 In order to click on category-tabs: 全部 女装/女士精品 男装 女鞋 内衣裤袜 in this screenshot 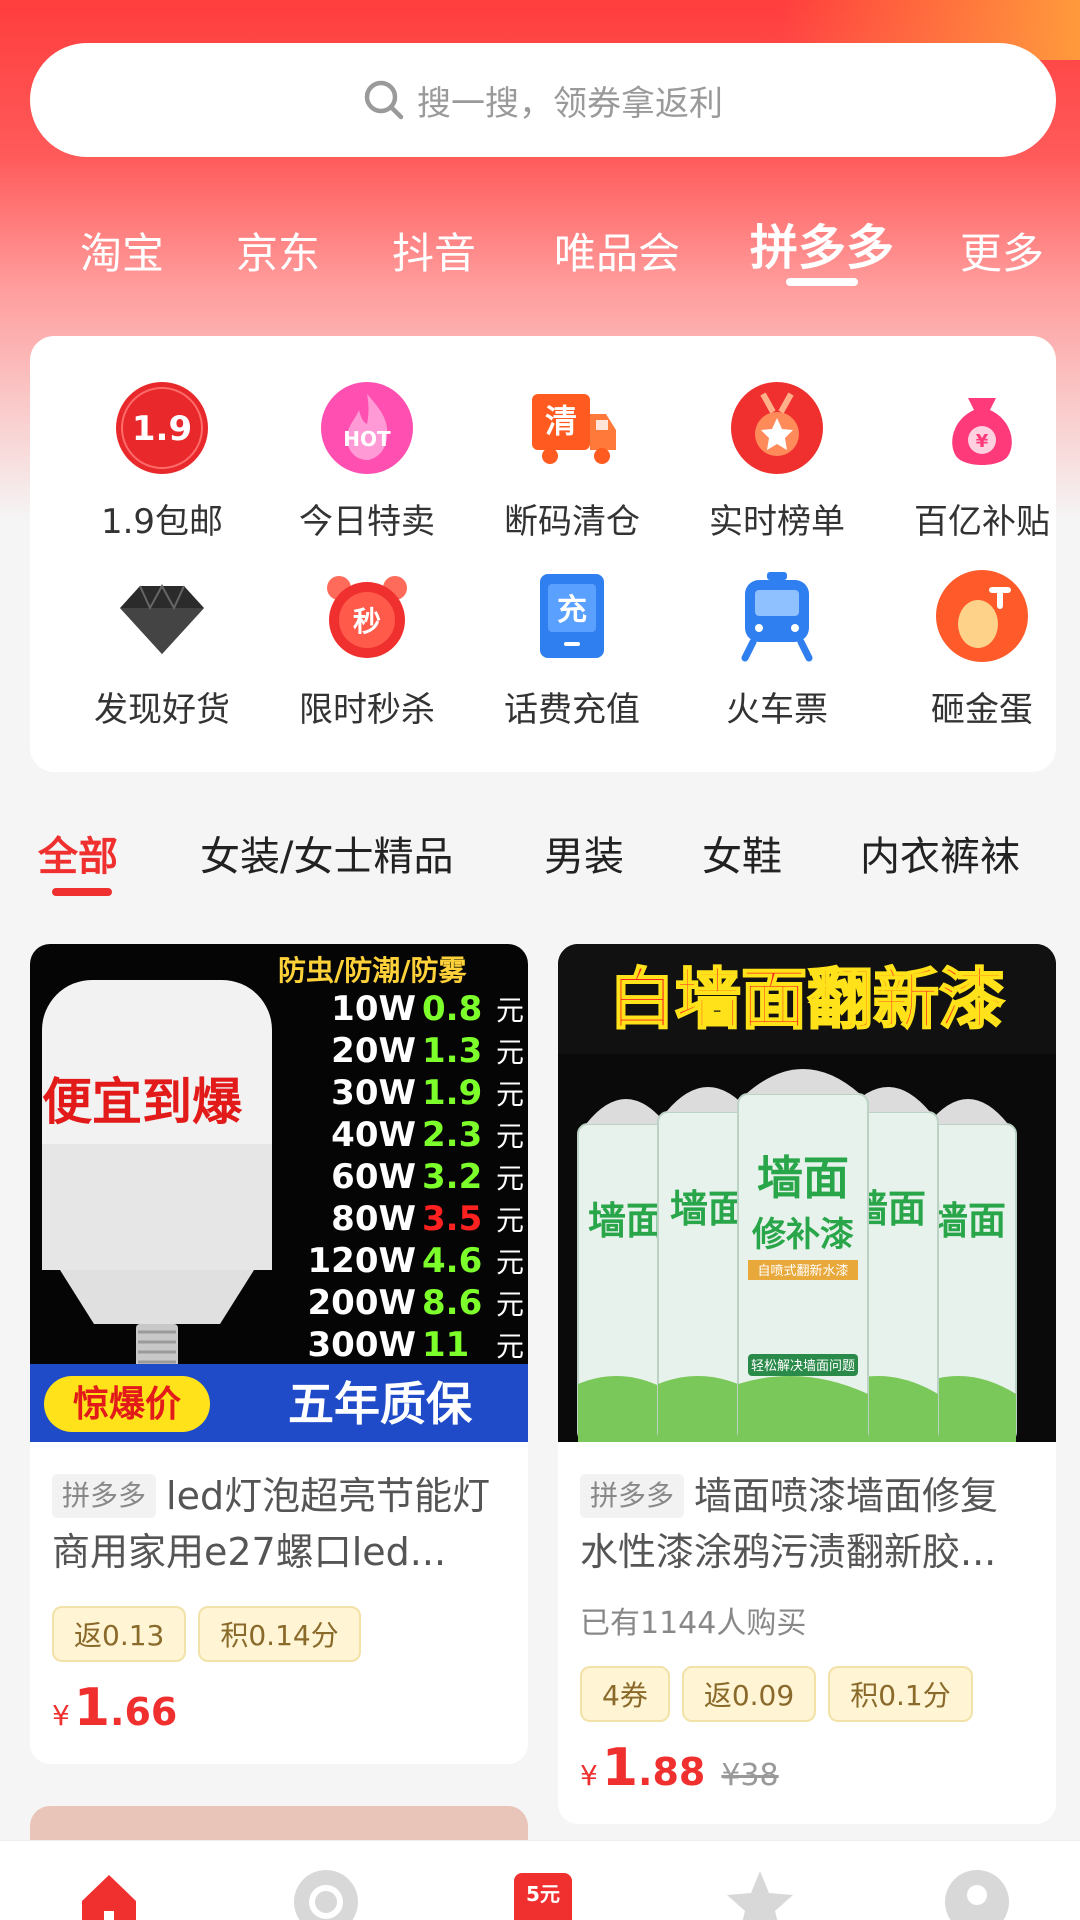, I will do `click(540, 855)`.